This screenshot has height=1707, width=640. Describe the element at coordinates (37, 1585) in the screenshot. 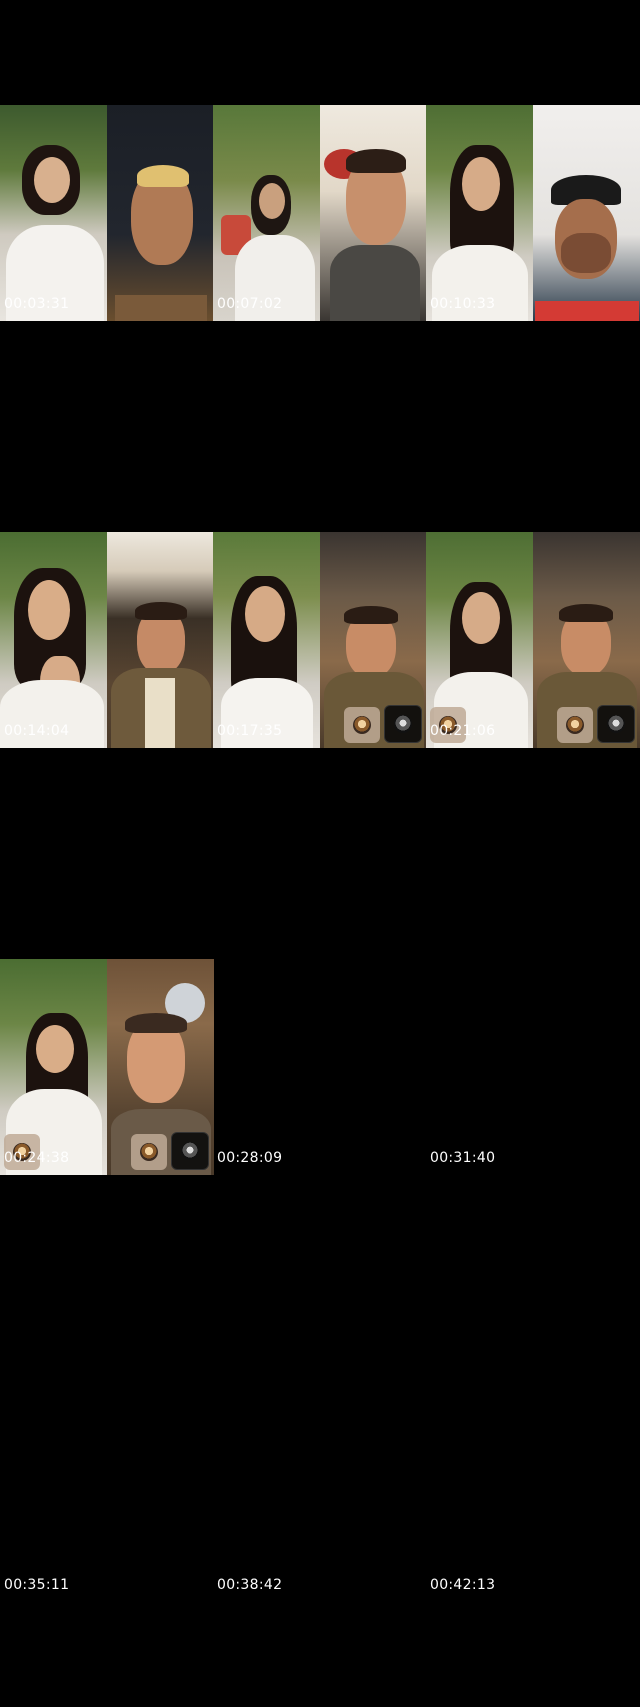

I see `timestamp-label: 00:35:11` at that location.